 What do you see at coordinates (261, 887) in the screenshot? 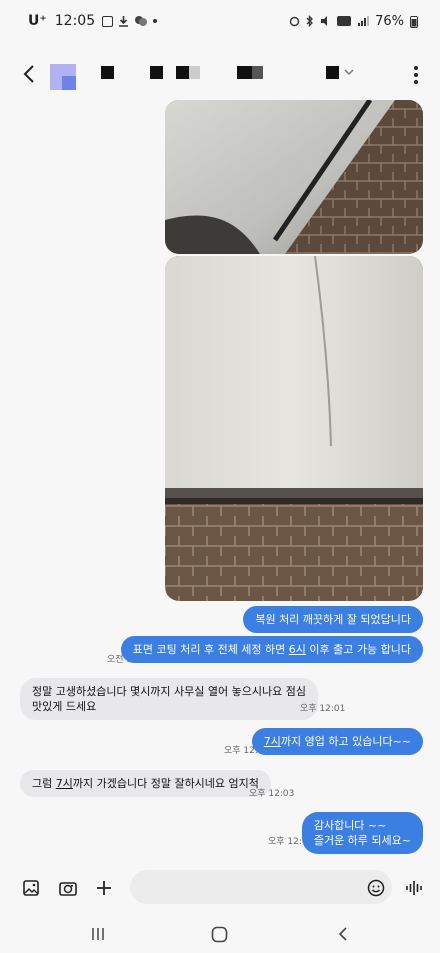
I see `message-input` at bounding box center [261, 887].